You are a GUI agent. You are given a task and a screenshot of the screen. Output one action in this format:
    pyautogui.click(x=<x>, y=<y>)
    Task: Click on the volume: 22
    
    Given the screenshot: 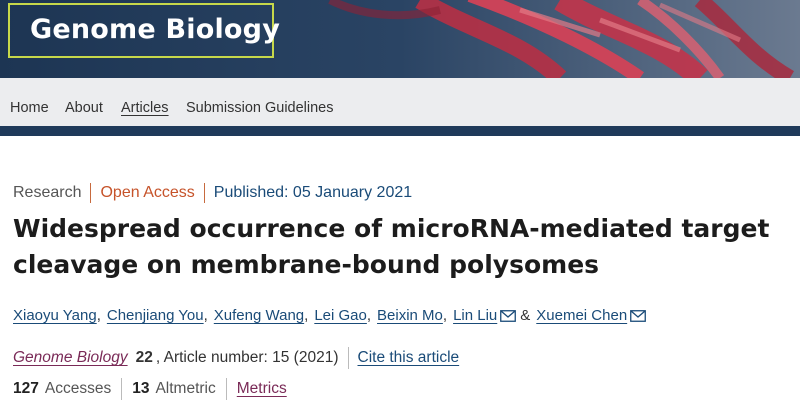 What is the action you would take?
    pyautogui.click(x=144, y=357)
    